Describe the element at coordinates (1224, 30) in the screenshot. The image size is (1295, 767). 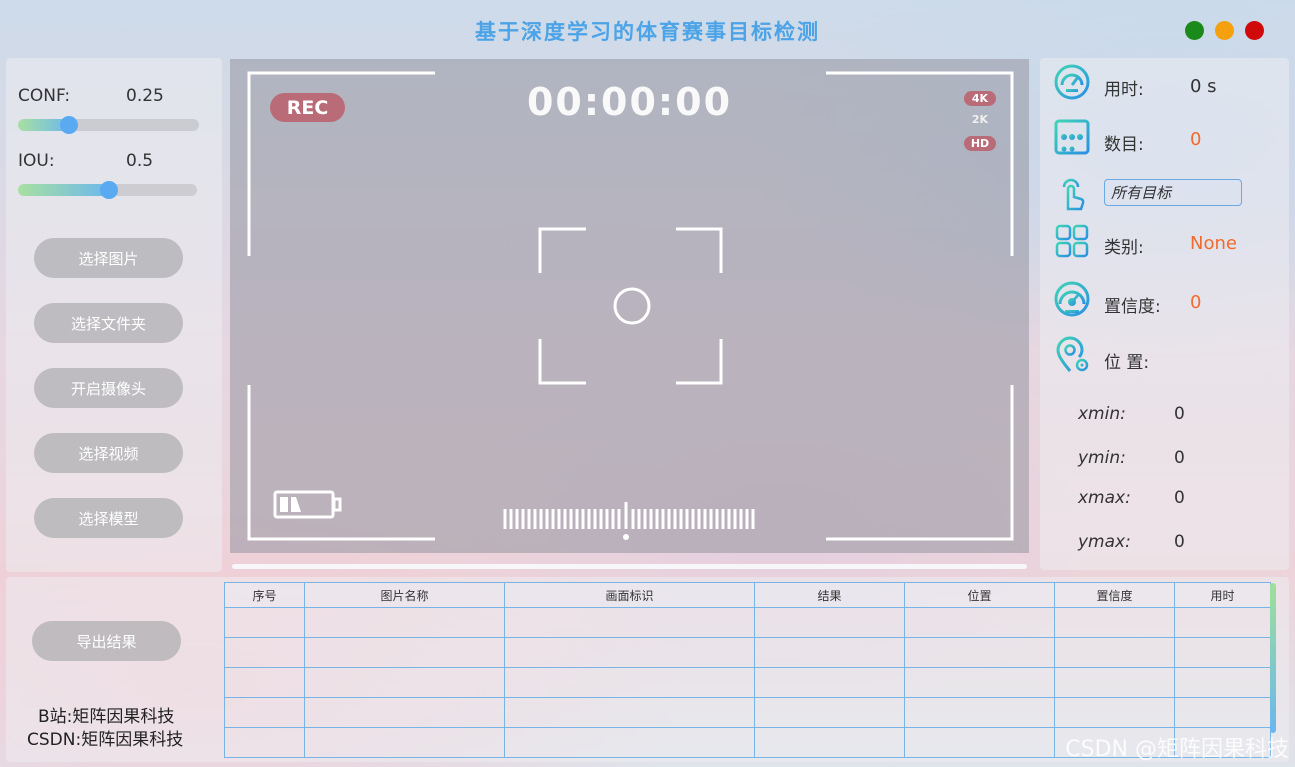
I see `maximize-button` at that location.